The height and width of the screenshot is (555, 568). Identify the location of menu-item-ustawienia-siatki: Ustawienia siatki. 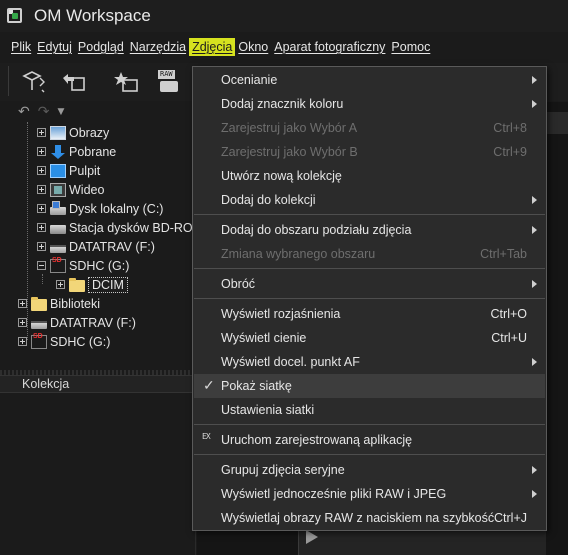
(369, 410).